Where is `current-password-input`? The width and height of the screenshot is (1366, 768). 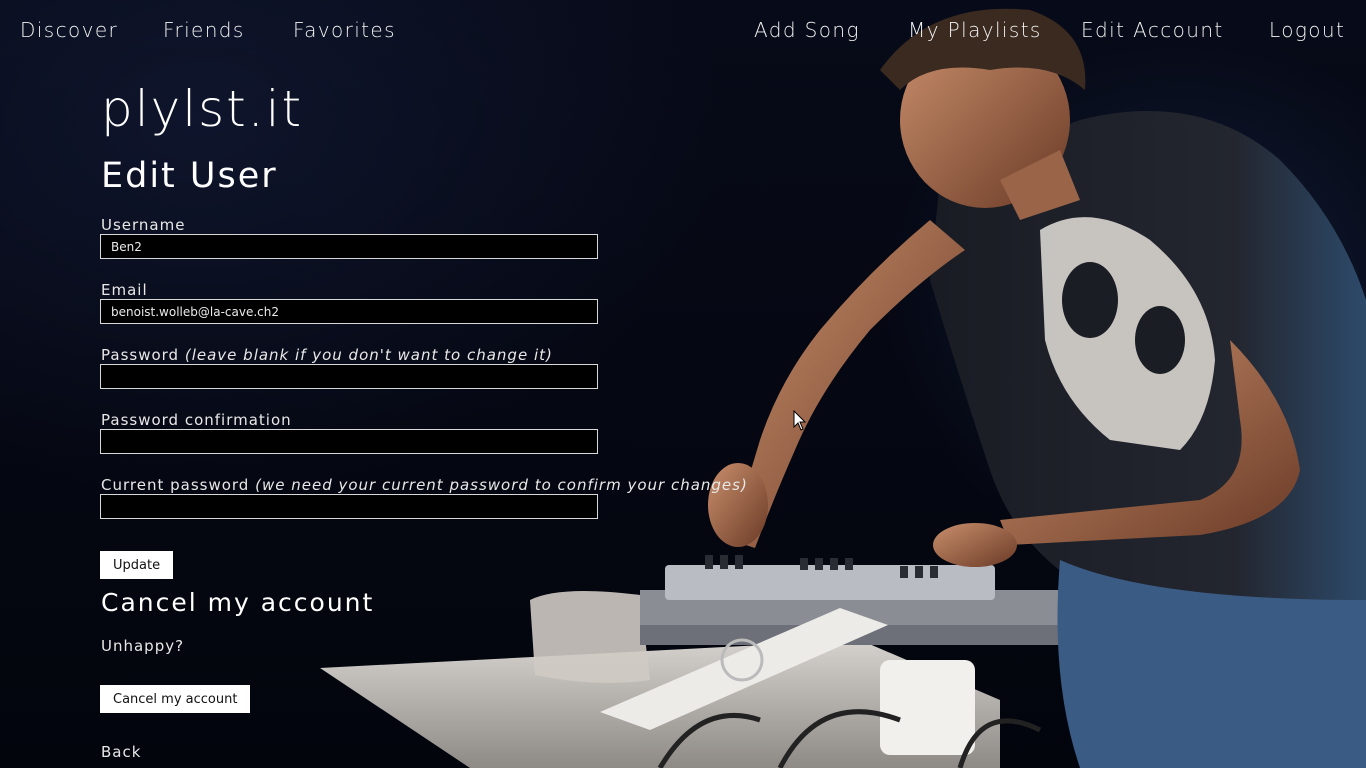
current-password-input is located at coordinates (349, 506).